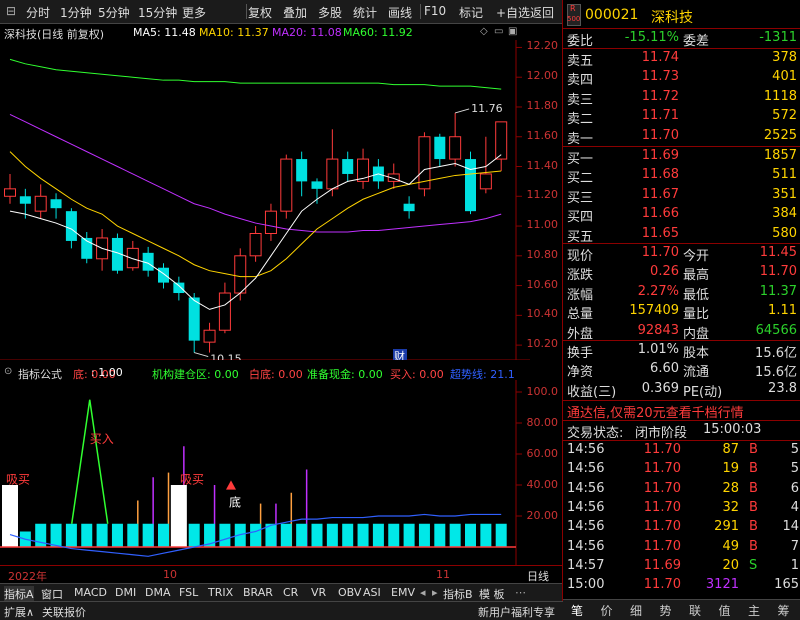 The width and height of the screenshot is (800, 620). I want to click on indicator-tab-3: DMI, so click(125, 592).